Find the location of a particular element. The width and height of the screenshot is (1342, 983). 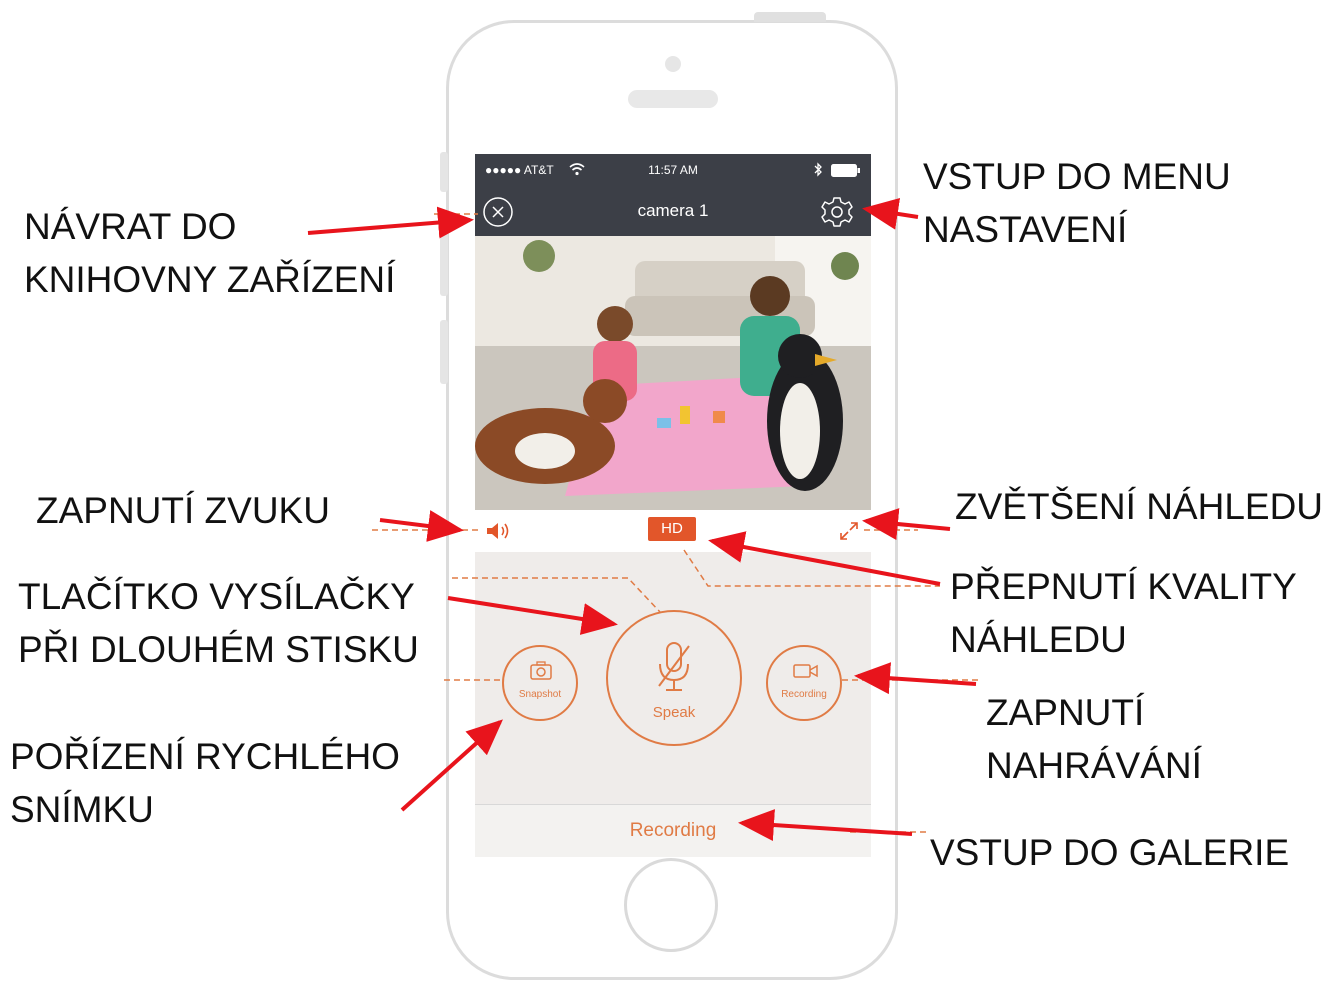

arrow-gallery is located at coordinates (825, 825).